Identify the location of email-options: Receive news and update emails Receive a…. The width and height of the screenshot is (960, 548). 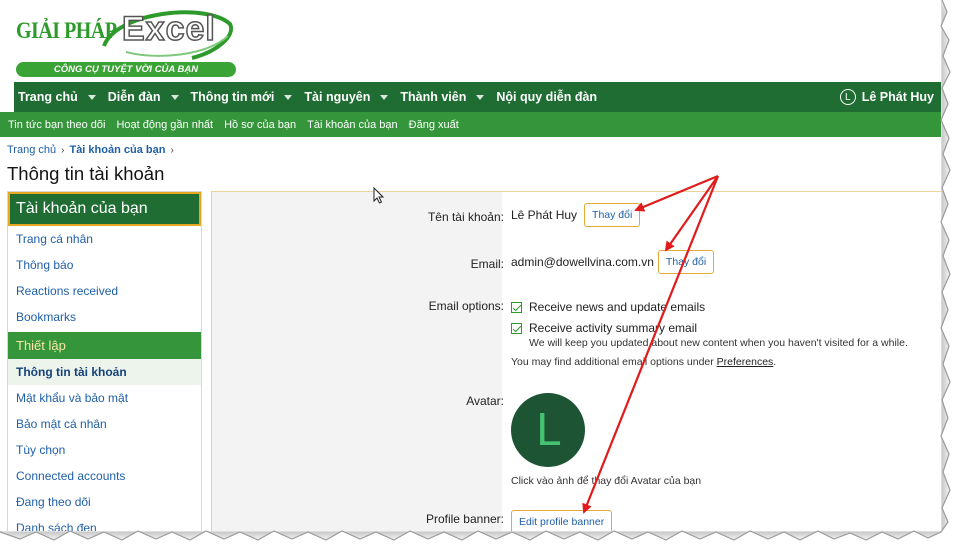
(709, 333).